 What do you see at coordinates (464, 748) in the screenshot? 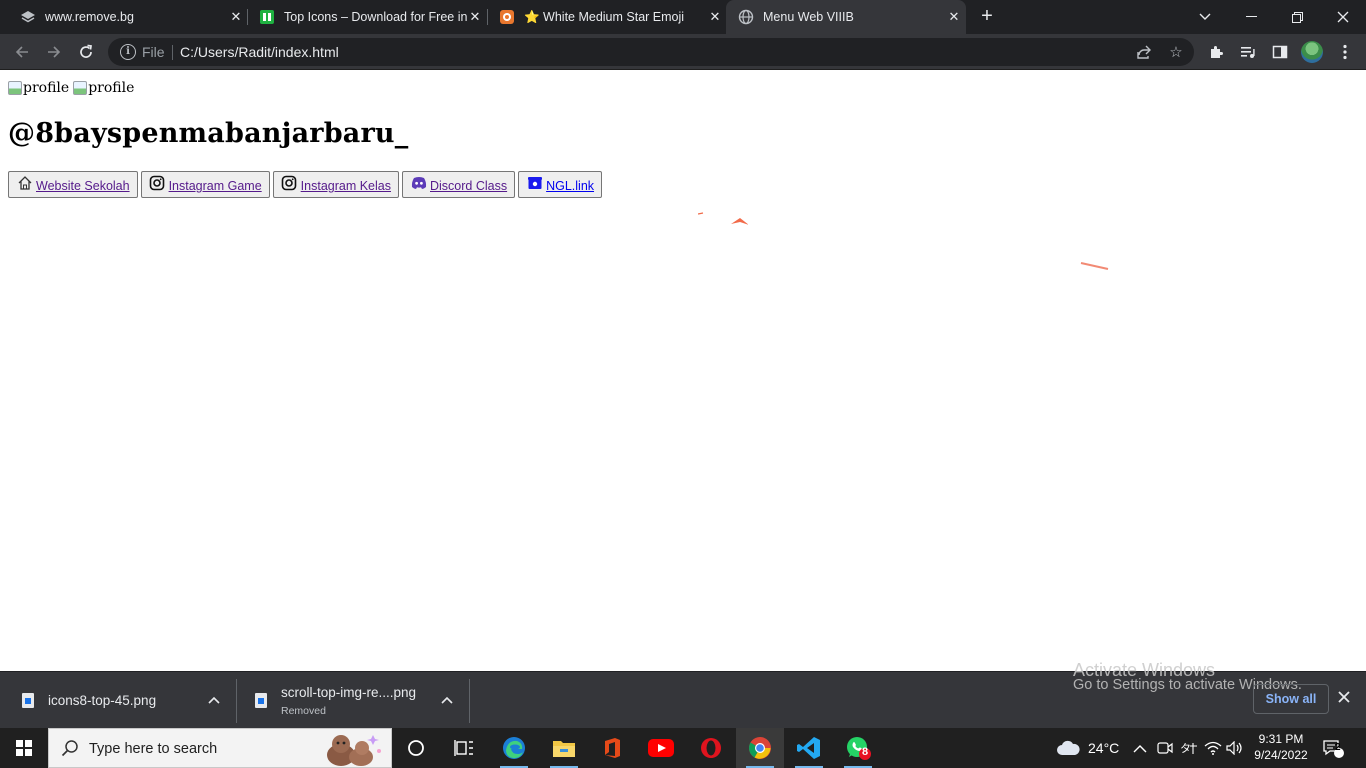
I see `task-view-icon` at bounding box center [464, 748].